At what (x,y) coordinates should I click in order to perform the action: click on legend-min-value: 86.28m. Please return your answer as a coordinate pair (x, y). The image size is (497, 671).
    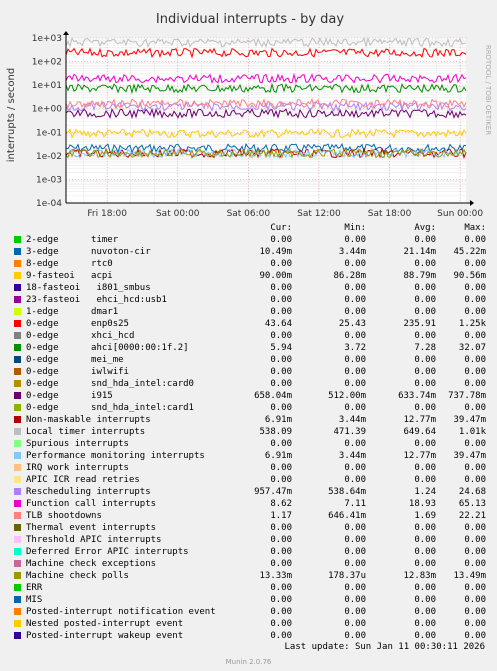
    Looking at the image, I should click on (349, 276).